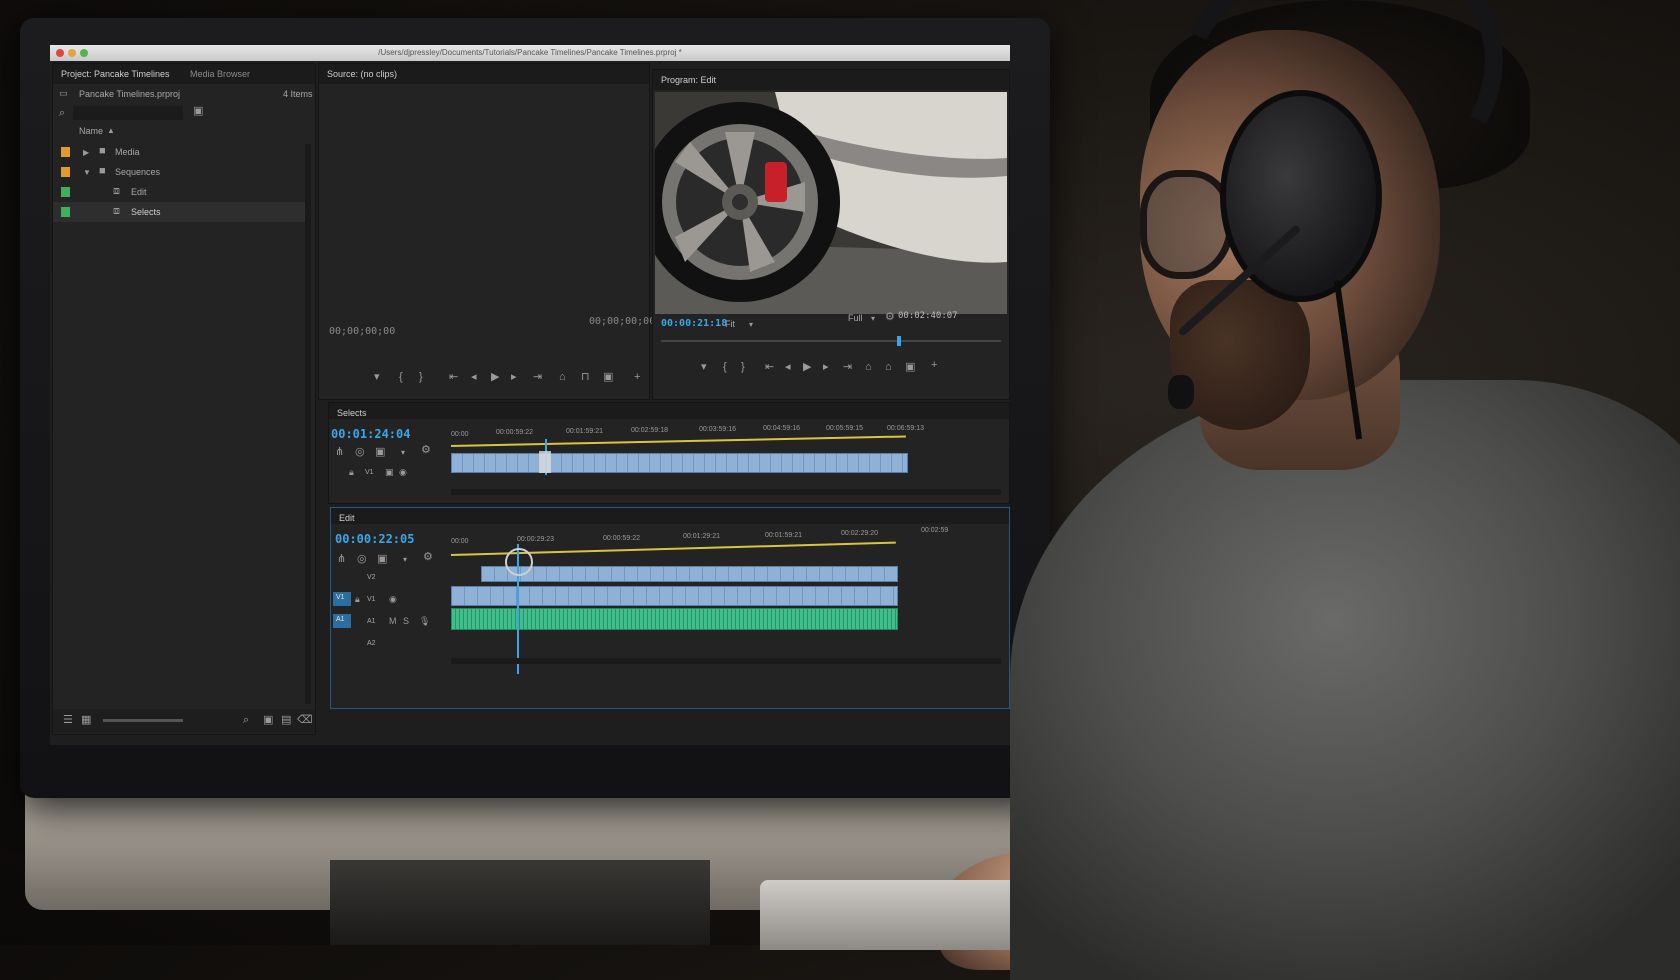 The width and height of the screenshot is (1680, 980). What do you see at coordinates (689, 574) in the screenshot?
I see `v2-video-clip` at bounding box center [689, 574].